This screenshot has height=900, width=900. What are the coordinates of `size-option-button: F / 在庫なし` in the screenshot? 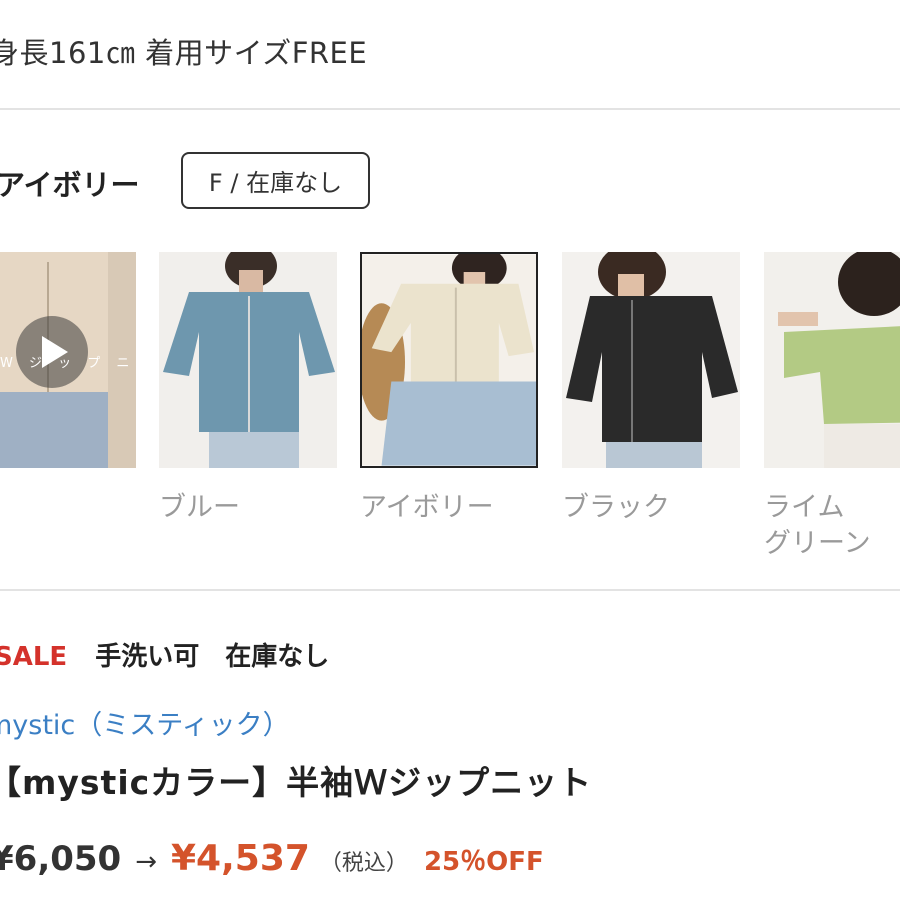 It's located at (275, 180).